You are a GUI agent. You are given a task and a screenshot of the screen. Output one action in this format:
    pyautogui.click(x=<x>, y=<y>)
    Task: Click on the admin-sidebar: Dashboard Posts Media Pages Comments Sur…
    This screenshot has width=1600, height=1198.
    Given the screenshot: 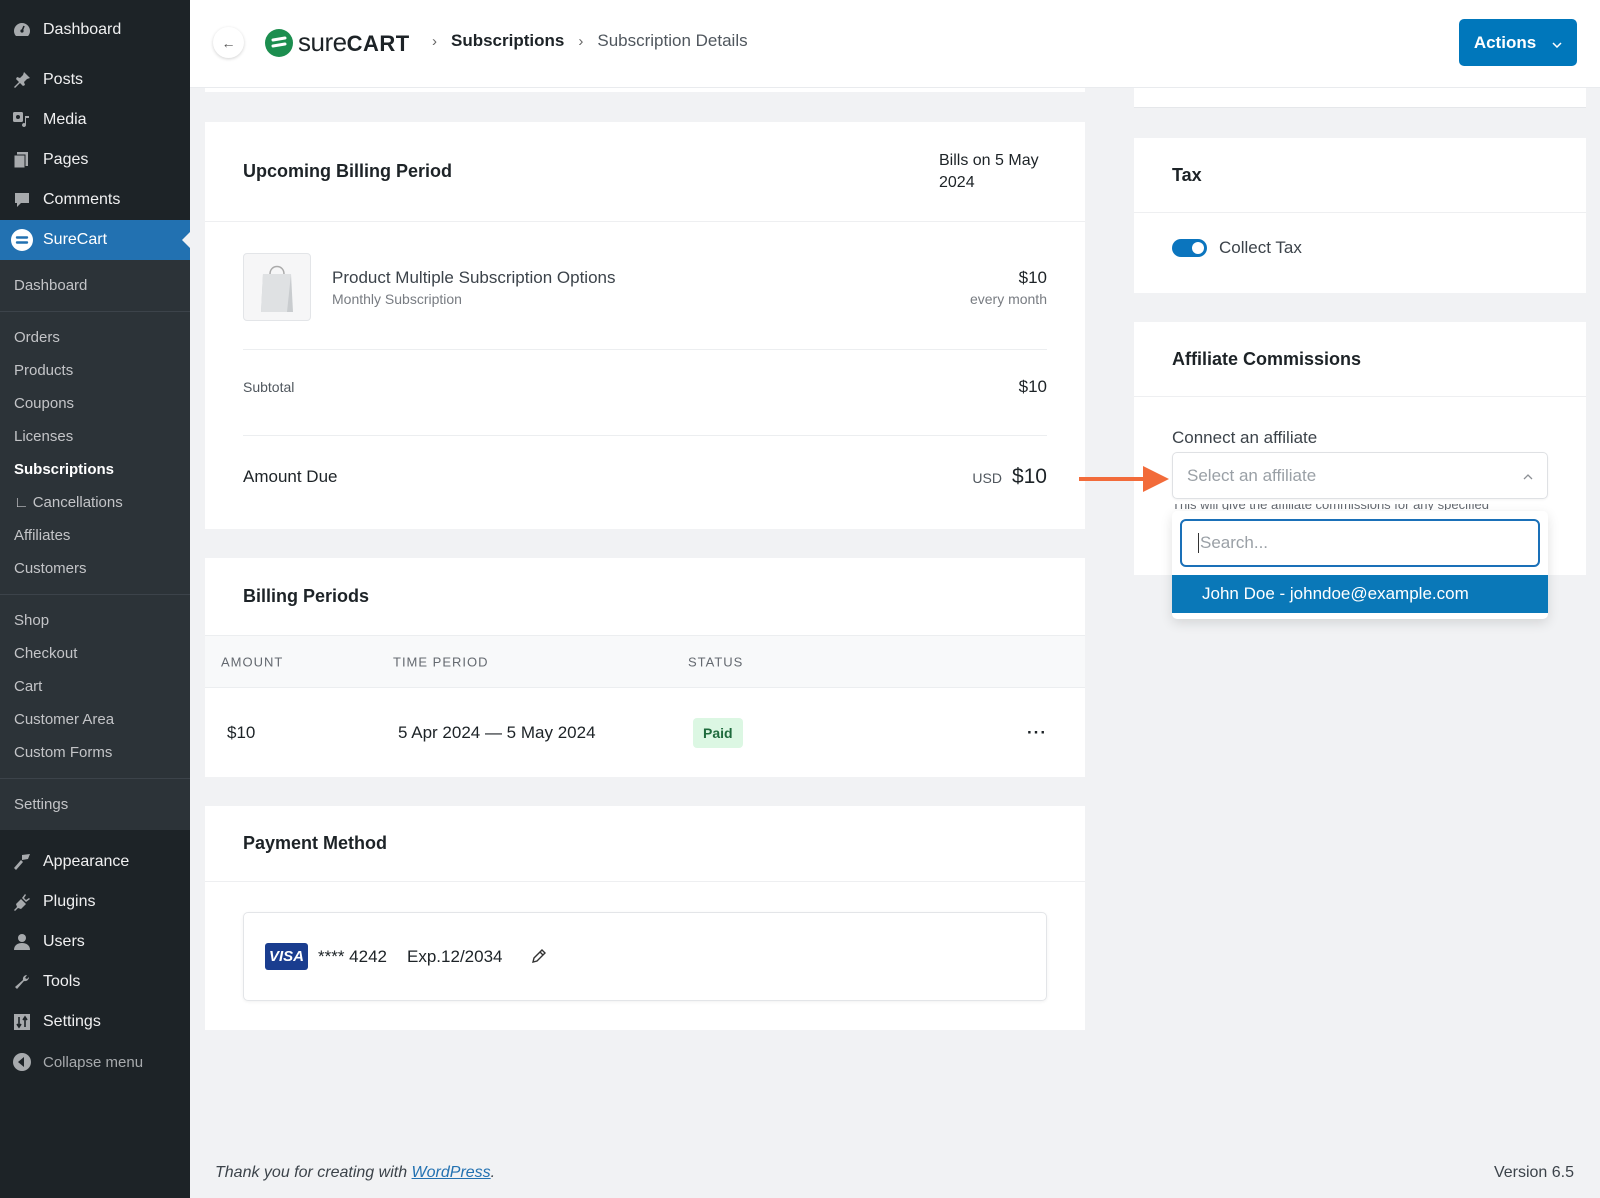 What is the action you would take?
    pyautogui.click(x=95, y=599)
    